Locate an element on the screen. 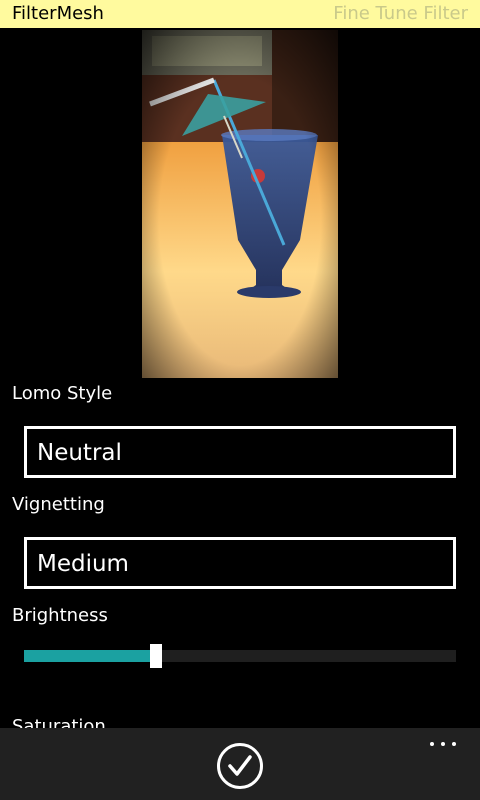  brightness-slider is located at coordinates (240, 656).